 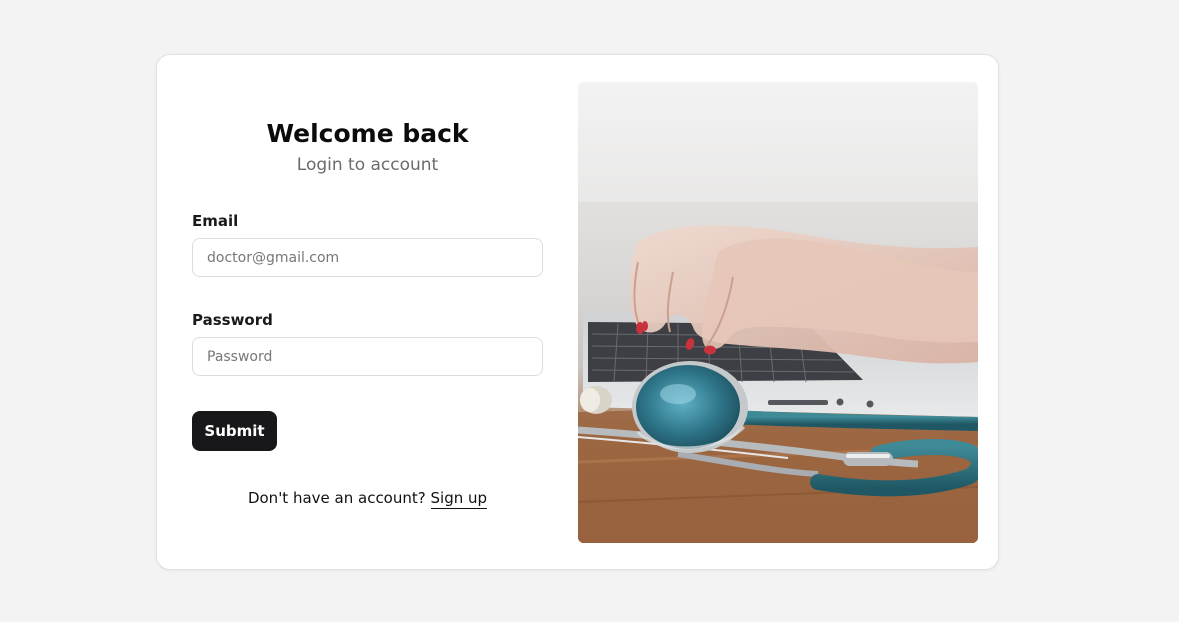 I want to click on password-field, so click(x=367, y=356).